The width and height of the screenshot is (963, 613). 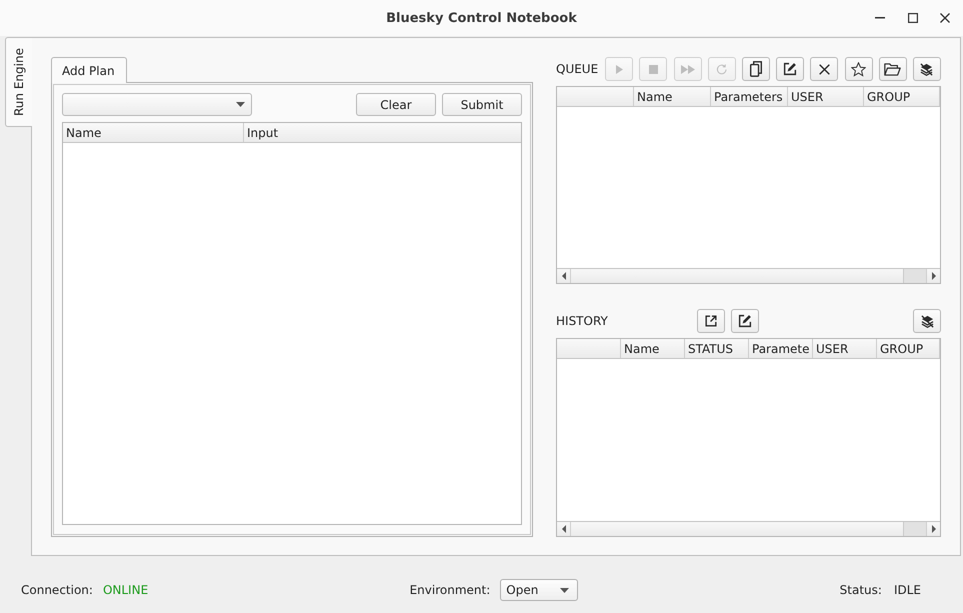 I want to click on folder-icon, so click(x=893, y=69).